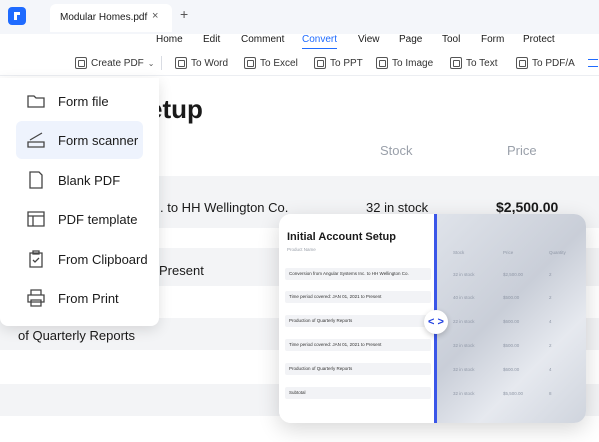 This screenshot has height=442, width=599. Describe the element at coordinates (181, 270) in the screenshot. I see `row-description: Present` at that location.